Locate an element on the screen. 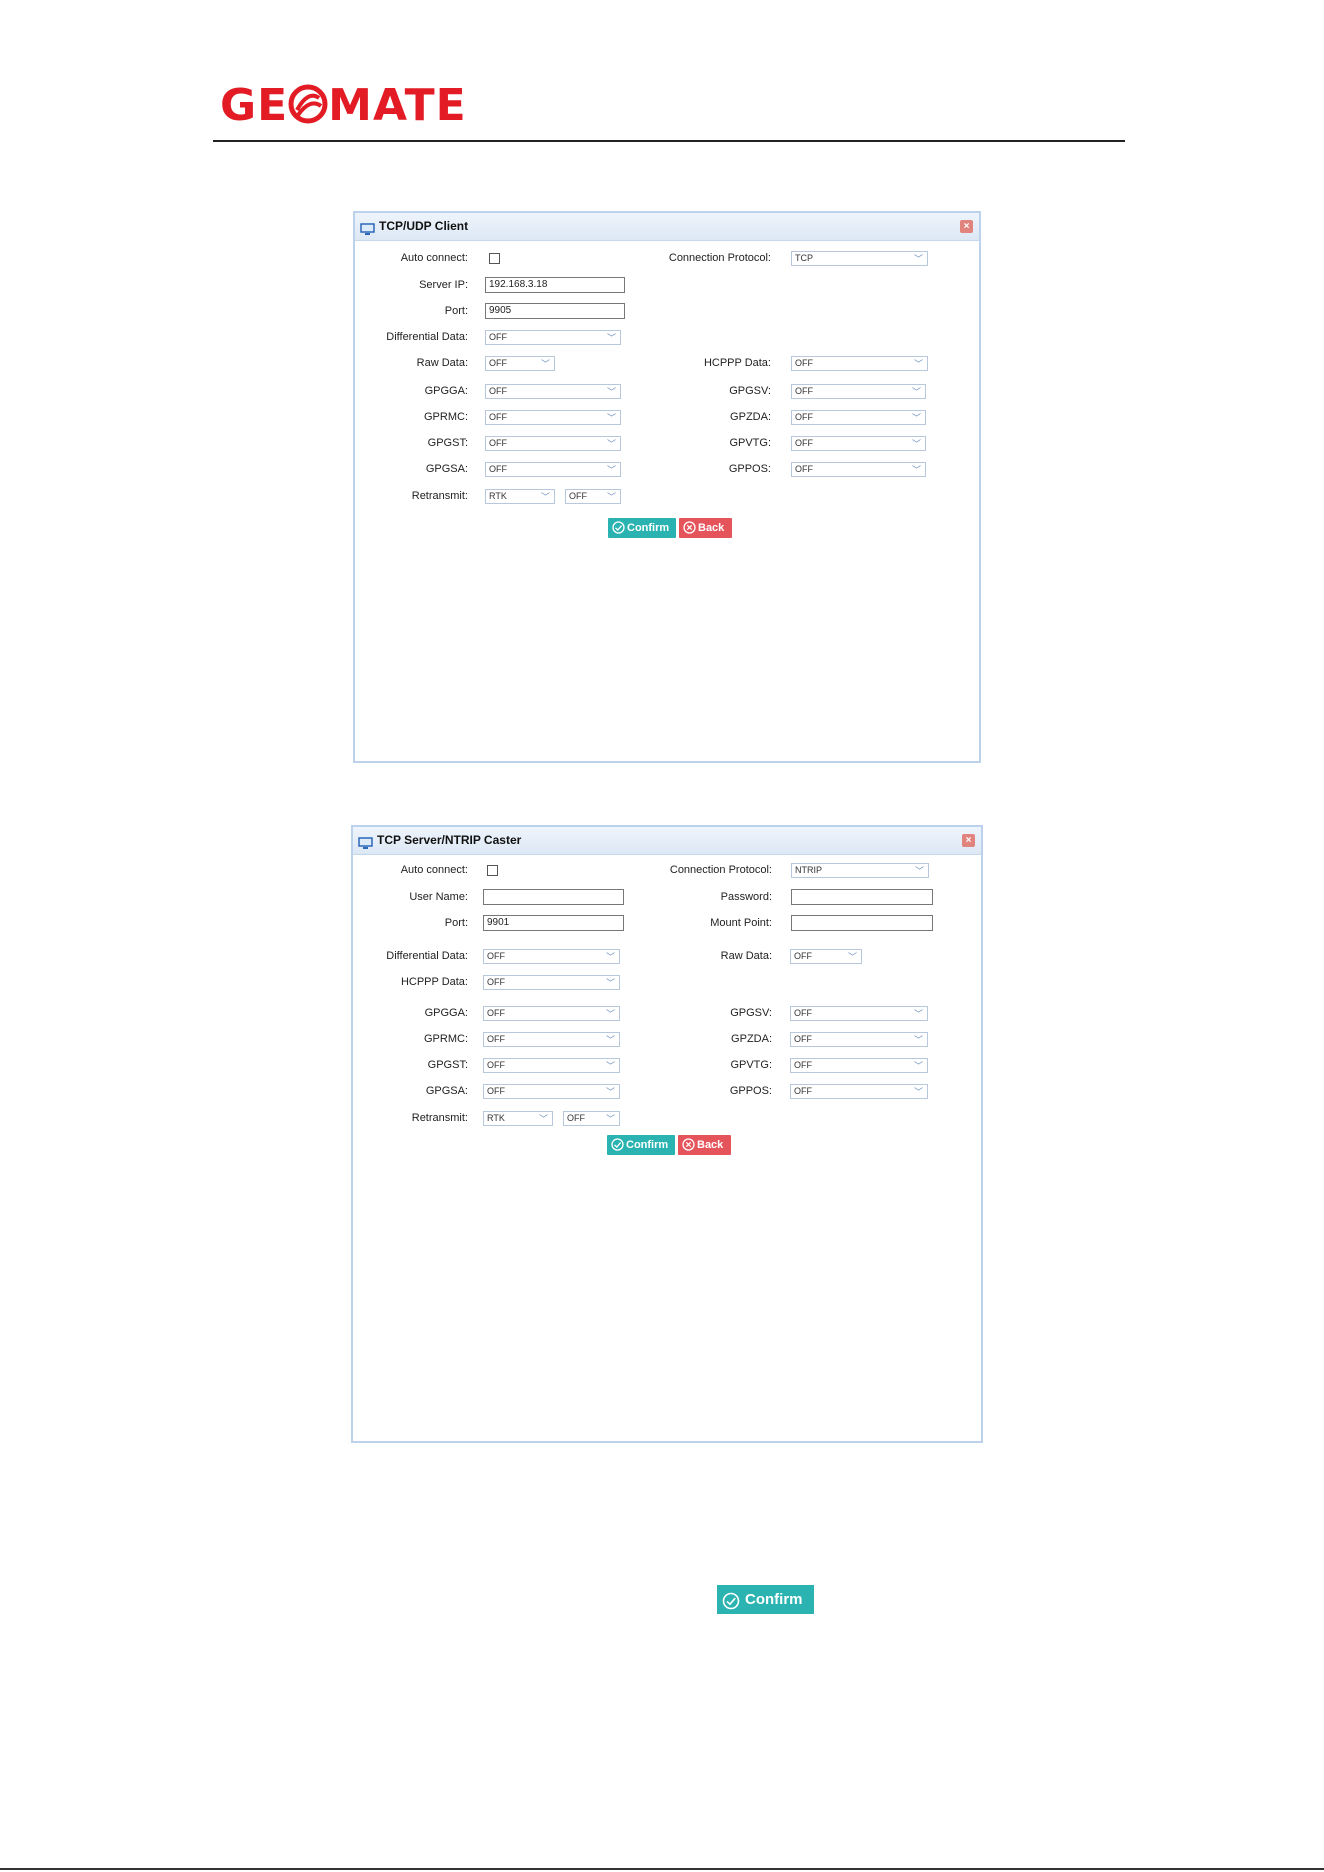 Image resolution: width=1324 pixels, height=1872 pixels. port-label: Port: is located at coordinates (456, 311).